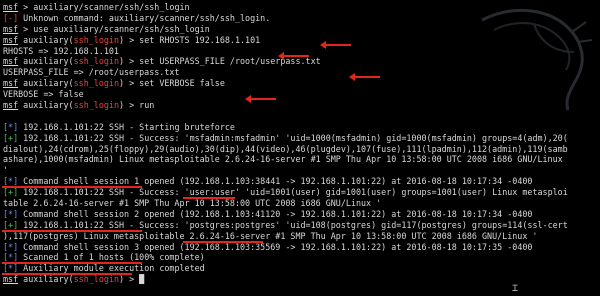  I want to click on terminal-text: USERPASS_FILE => /root/userpass.txt, so click(91, 72).